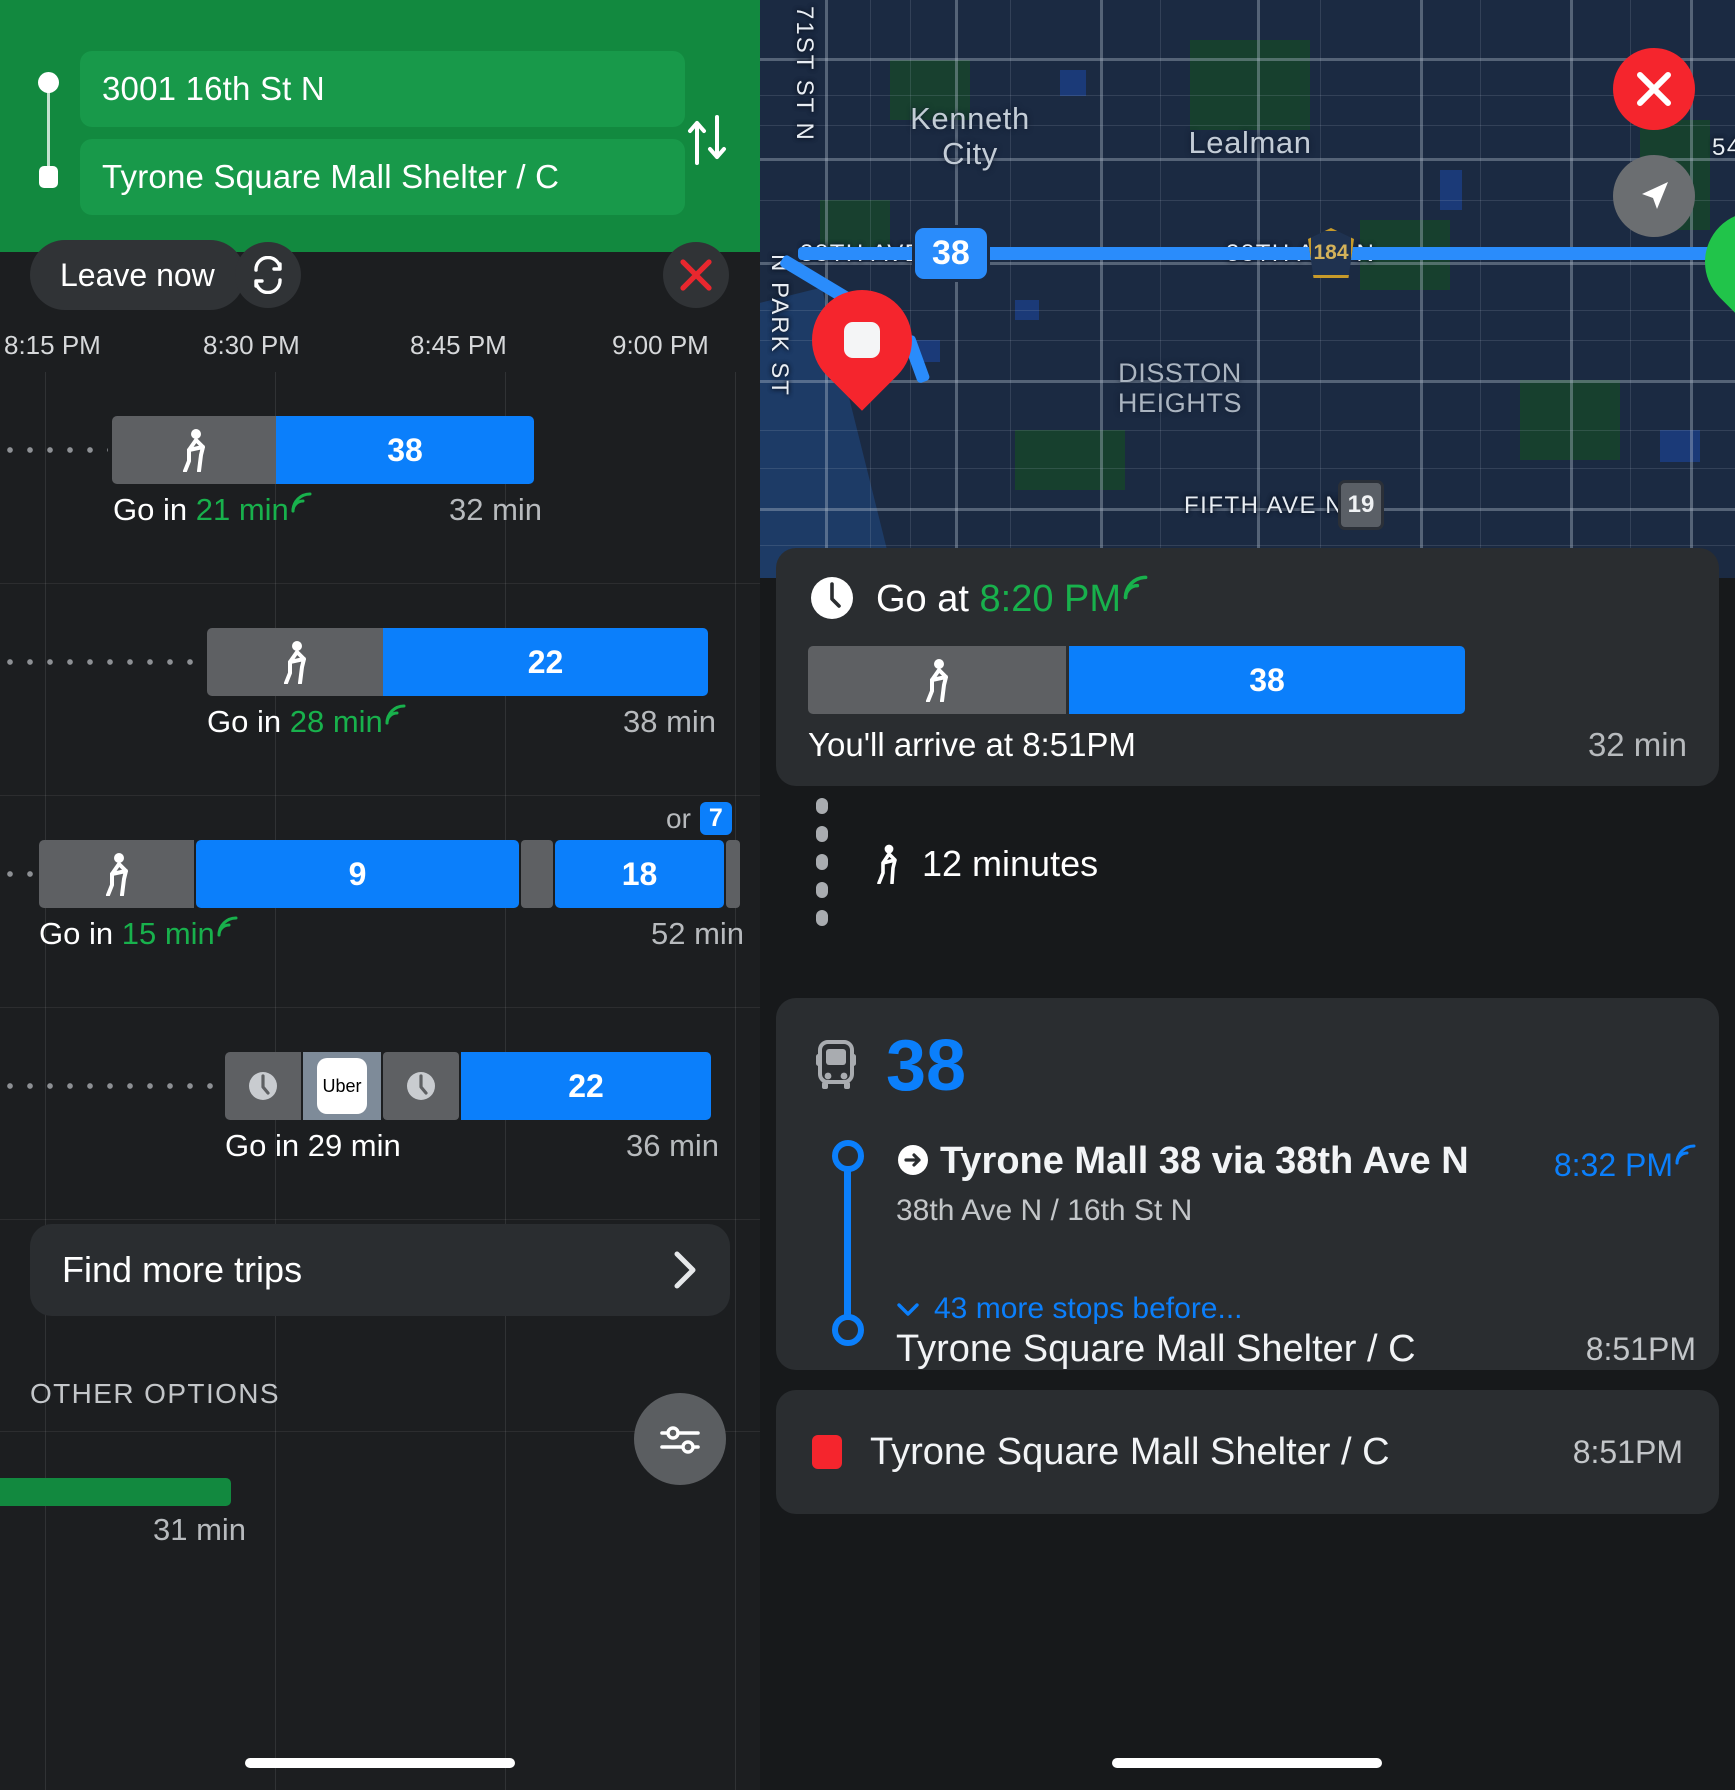 The image size is (1735, 1790). What do you see at coordinates (168, 933) in the screenshot?
I see `trip-departure-value: 15 min` at bounding box center [168, 933].